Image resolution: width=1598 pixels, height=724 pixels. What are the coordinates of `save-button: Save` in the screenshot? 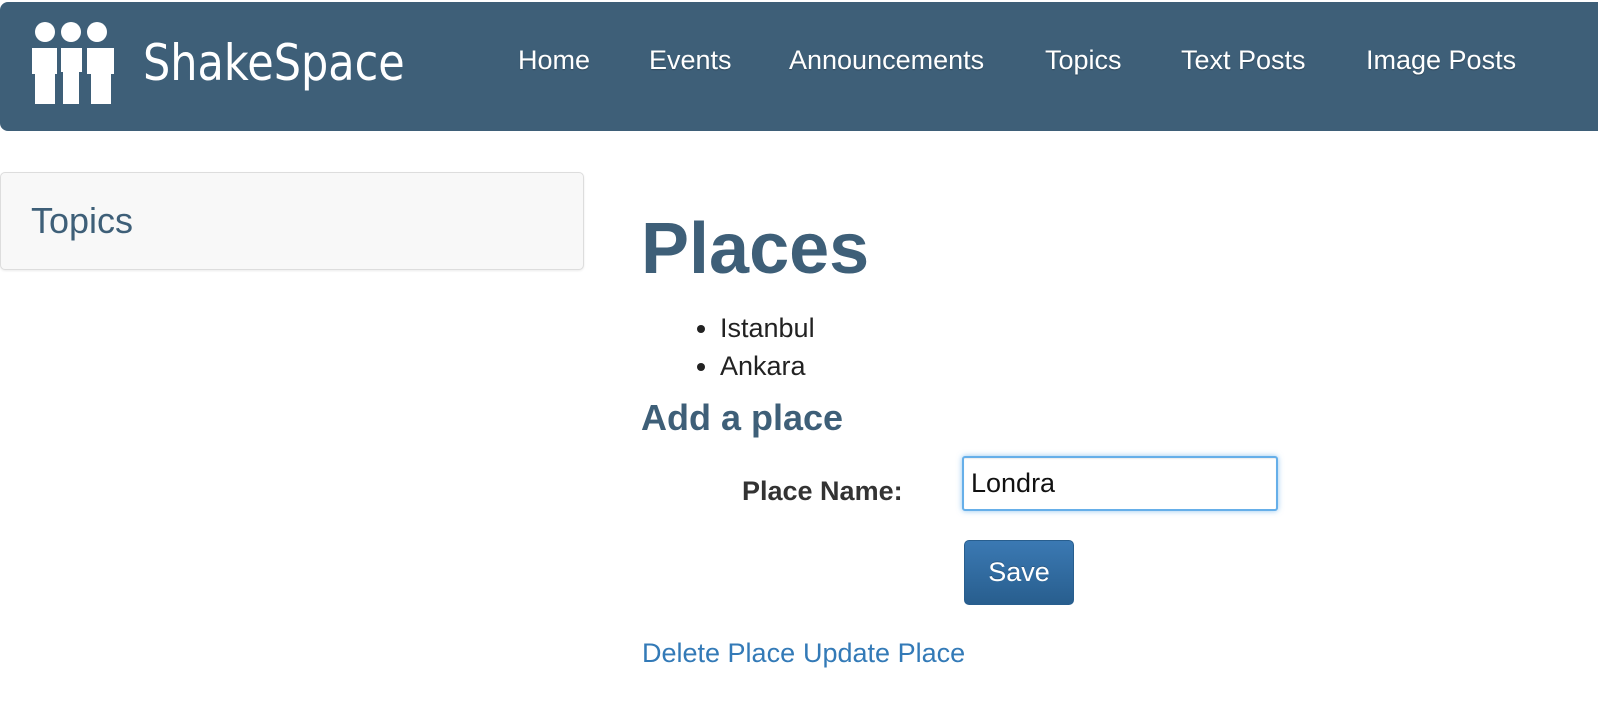 It's located at (1019, 572).